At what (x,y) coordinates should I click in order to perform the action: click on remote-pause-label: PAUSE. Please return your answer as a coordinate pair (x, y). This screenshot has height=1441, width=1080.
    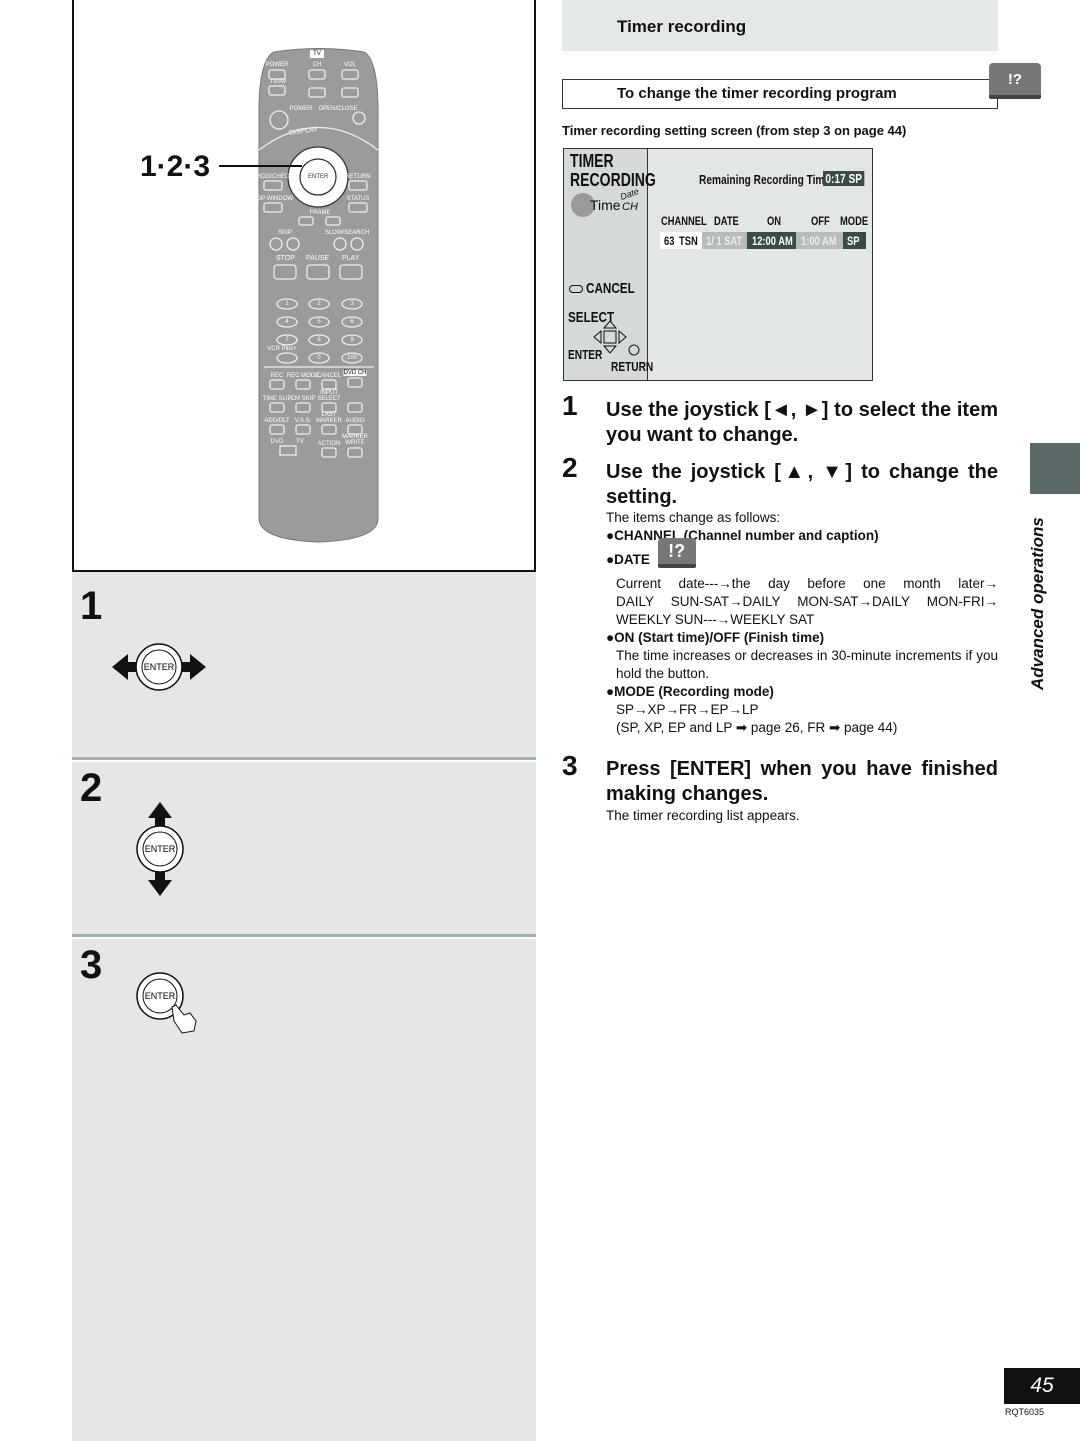
    Looking at the image, I should click on (318, 258).